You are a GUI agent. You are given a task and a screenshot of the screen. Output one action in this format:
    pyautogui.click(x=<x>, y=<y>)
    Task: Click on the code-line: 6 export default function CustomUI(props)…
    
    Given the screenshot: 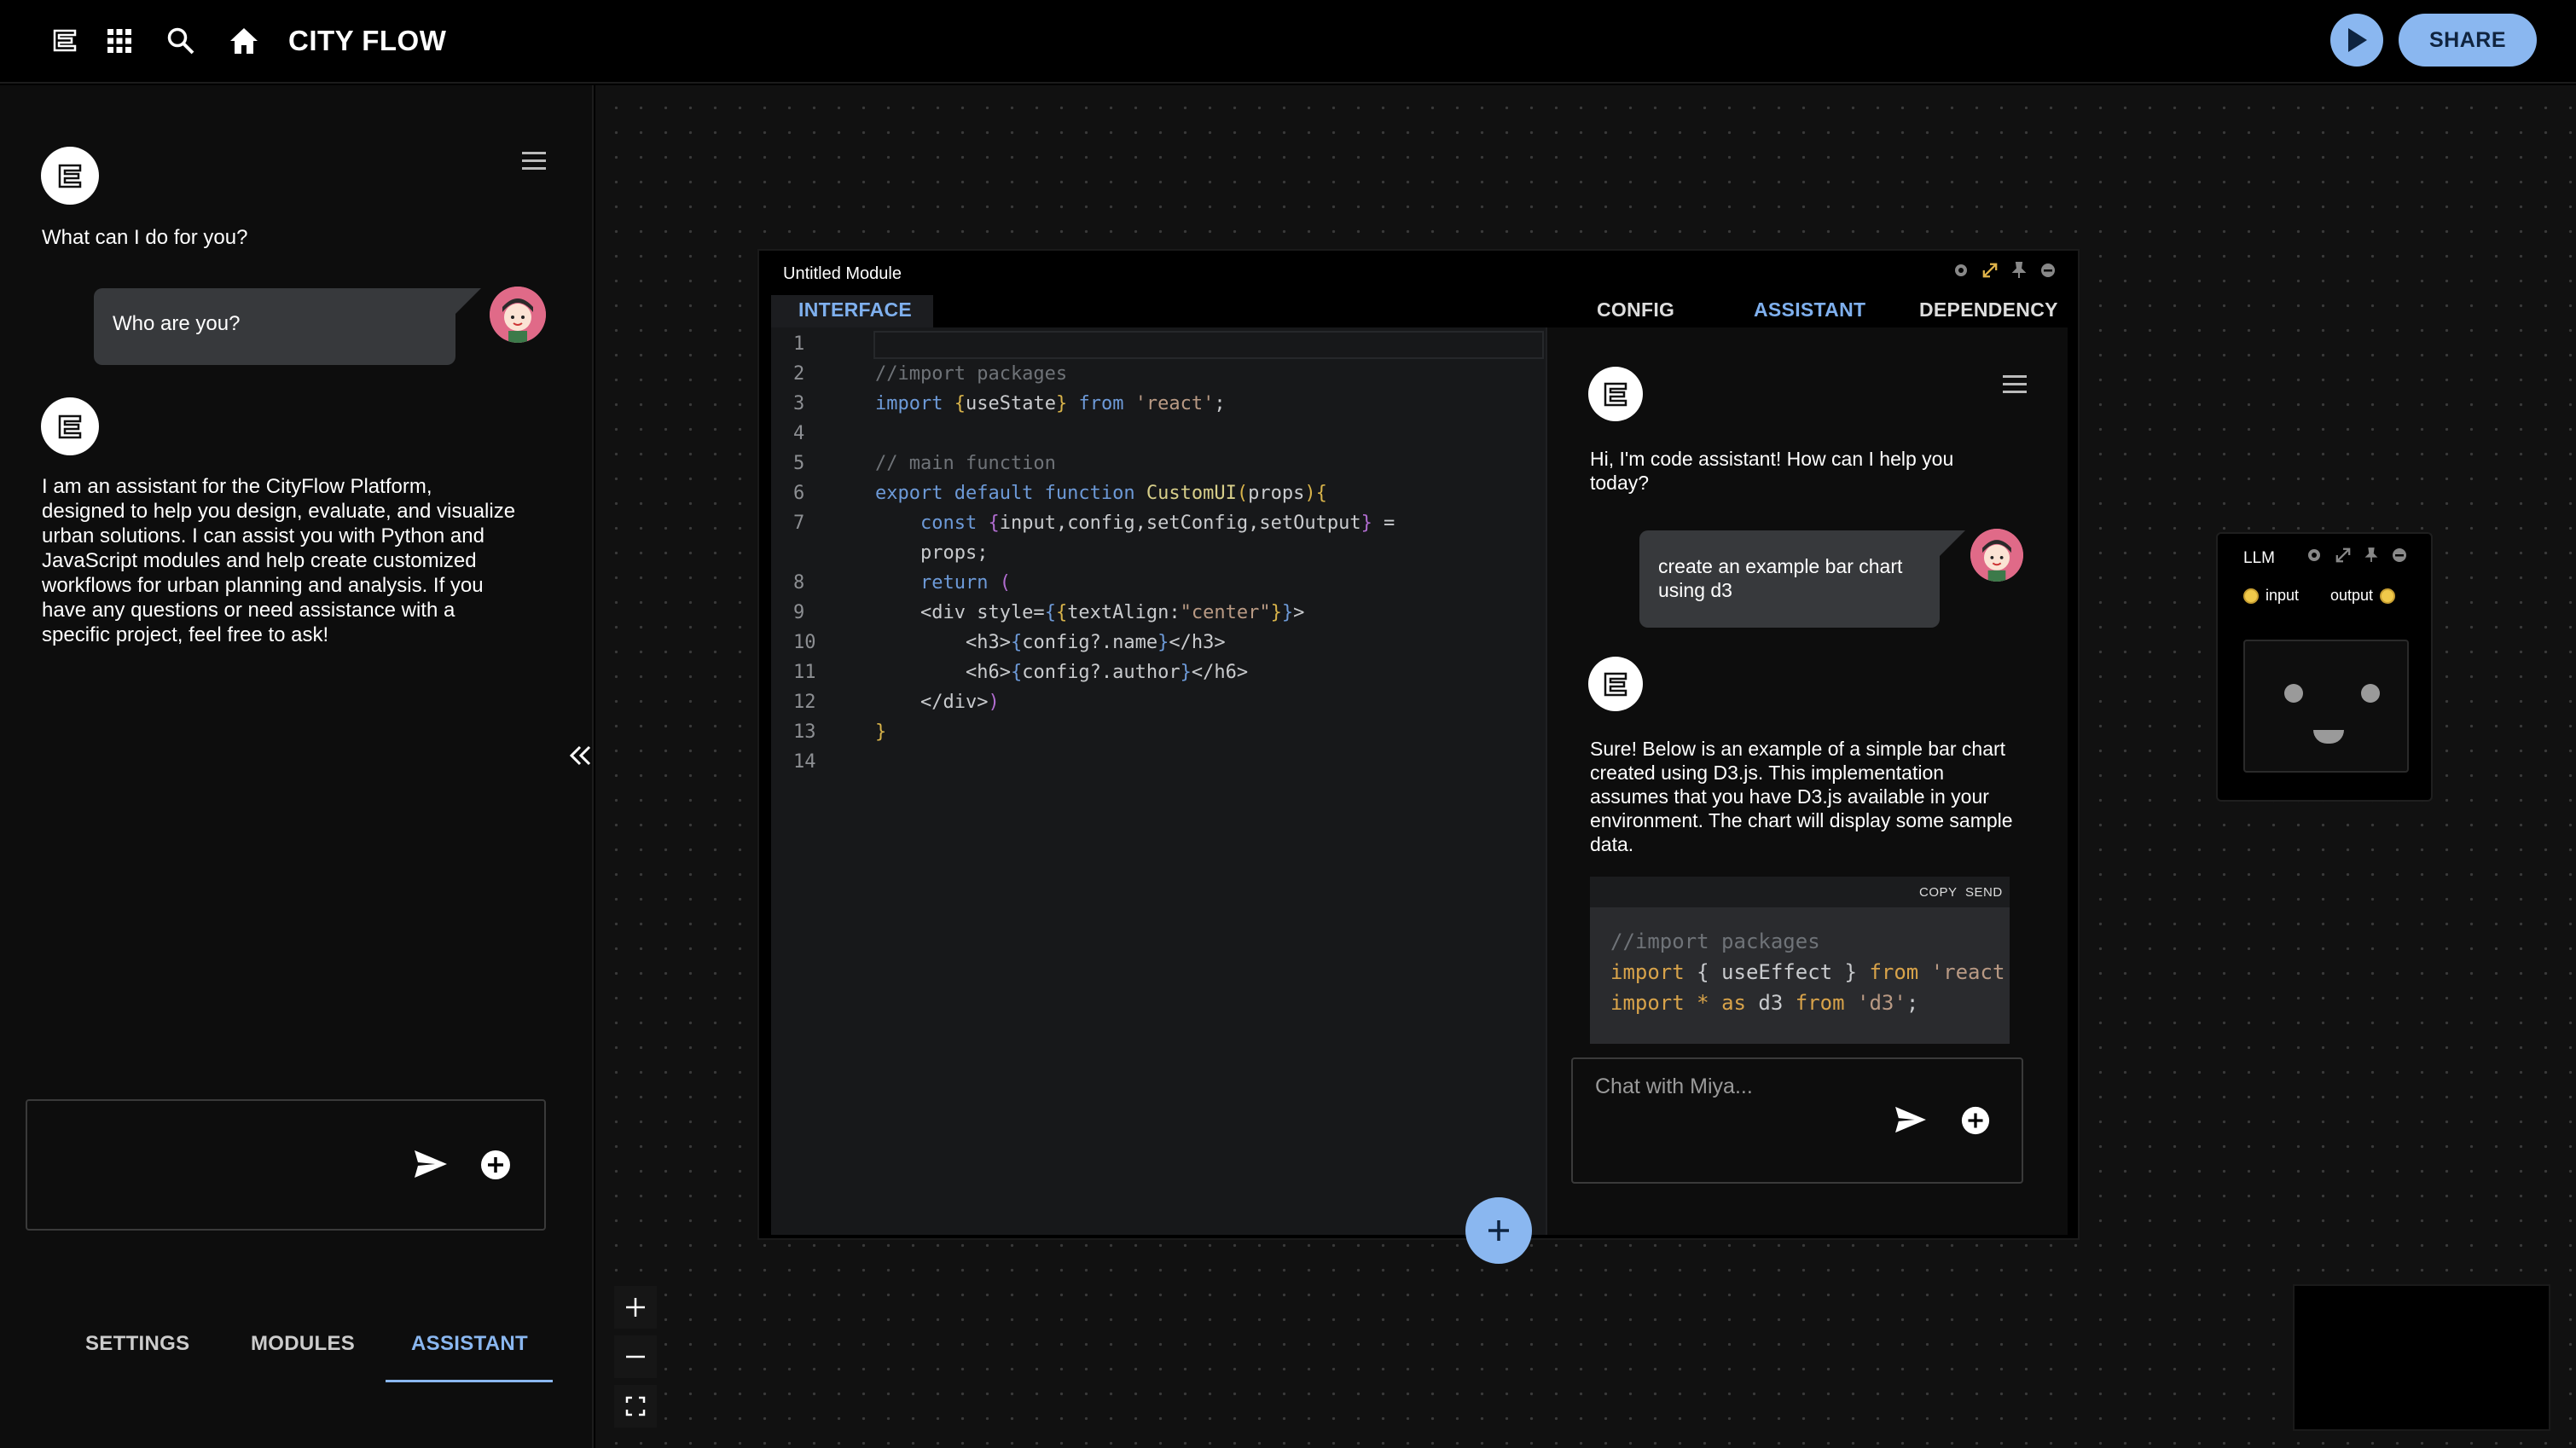 What is the action you would take?
    pyautogui.click(x=1158, y=493)
    